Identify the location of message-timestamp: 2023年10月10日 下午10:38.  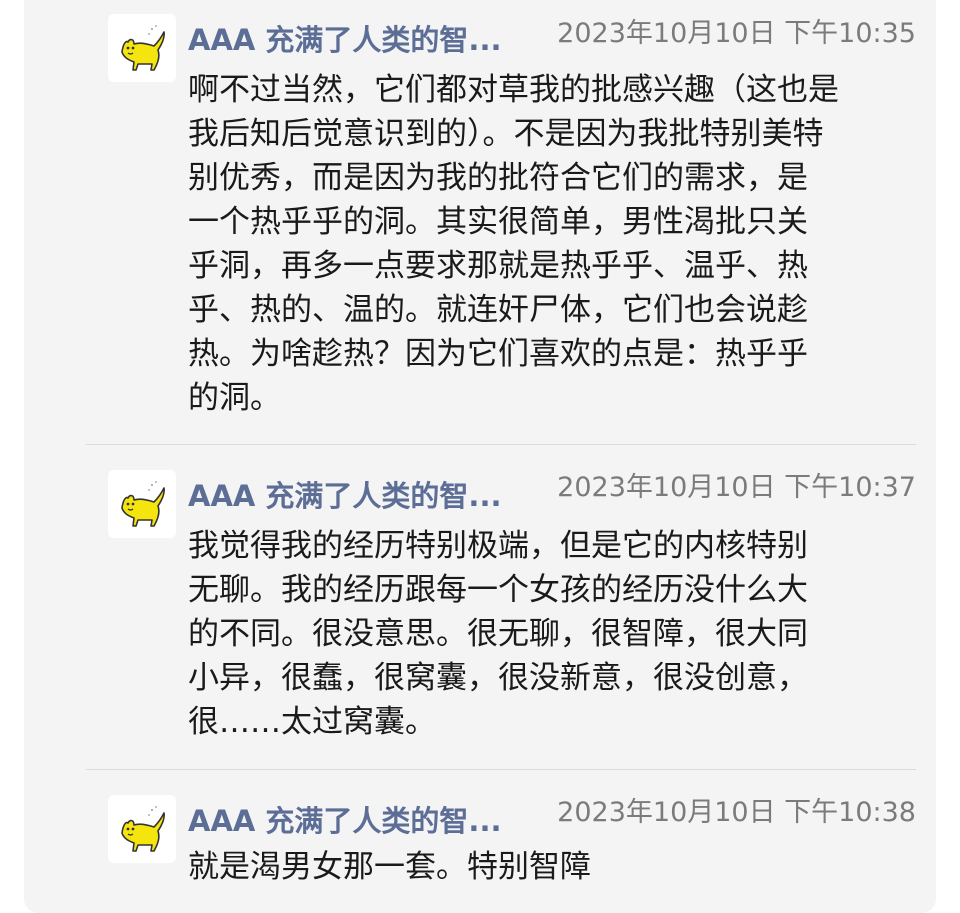
(736, 812).